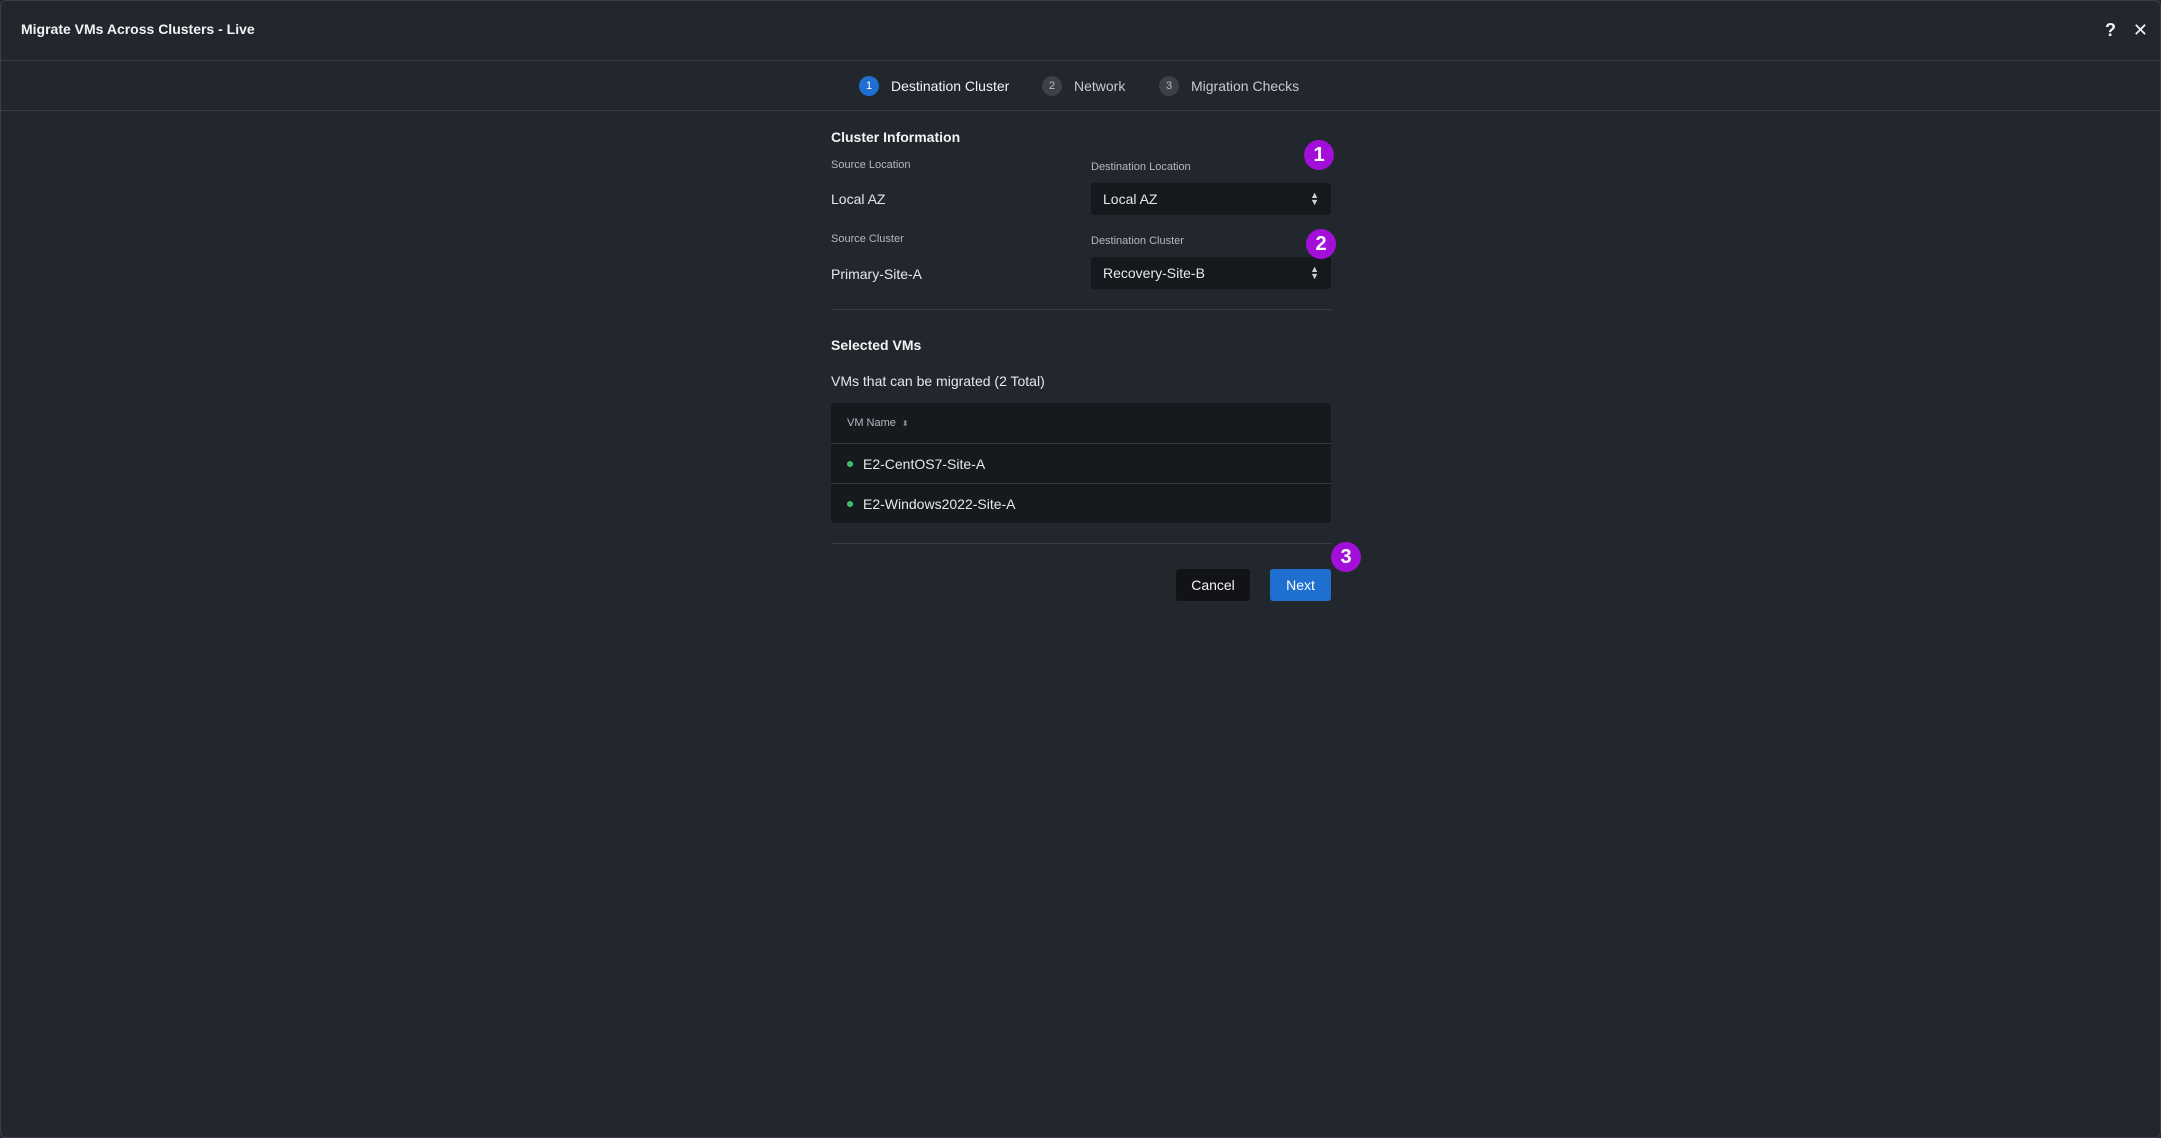 The width and height of the screenshot is (2161, 1138). I want to click on source-location-value: Local AZ, so click(858, 199).